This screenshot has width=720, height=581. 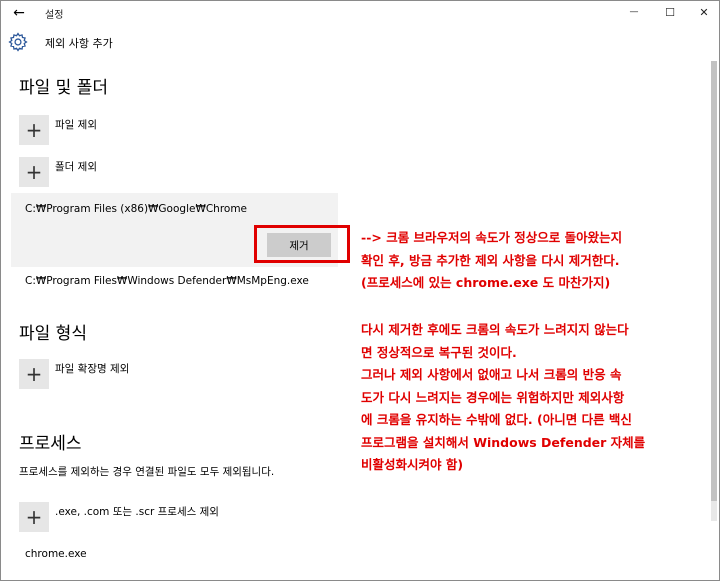 I want to click on annotation-line: 면 정상적으로 복구된 것이다., so click(x=439, y=352).